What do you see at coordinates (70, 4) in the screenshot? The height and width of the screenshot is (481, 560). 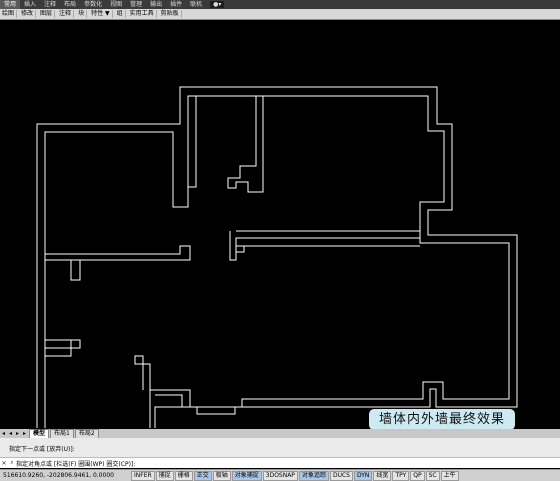 I see `tab-layout: 布局` at bounding box center [70, 4].